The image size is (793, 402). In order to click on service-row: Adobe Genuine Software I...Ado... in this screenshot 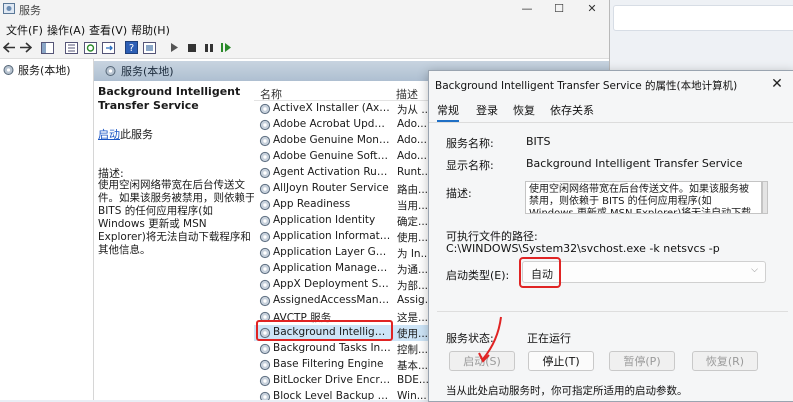, I will do `click(346, 157)`.